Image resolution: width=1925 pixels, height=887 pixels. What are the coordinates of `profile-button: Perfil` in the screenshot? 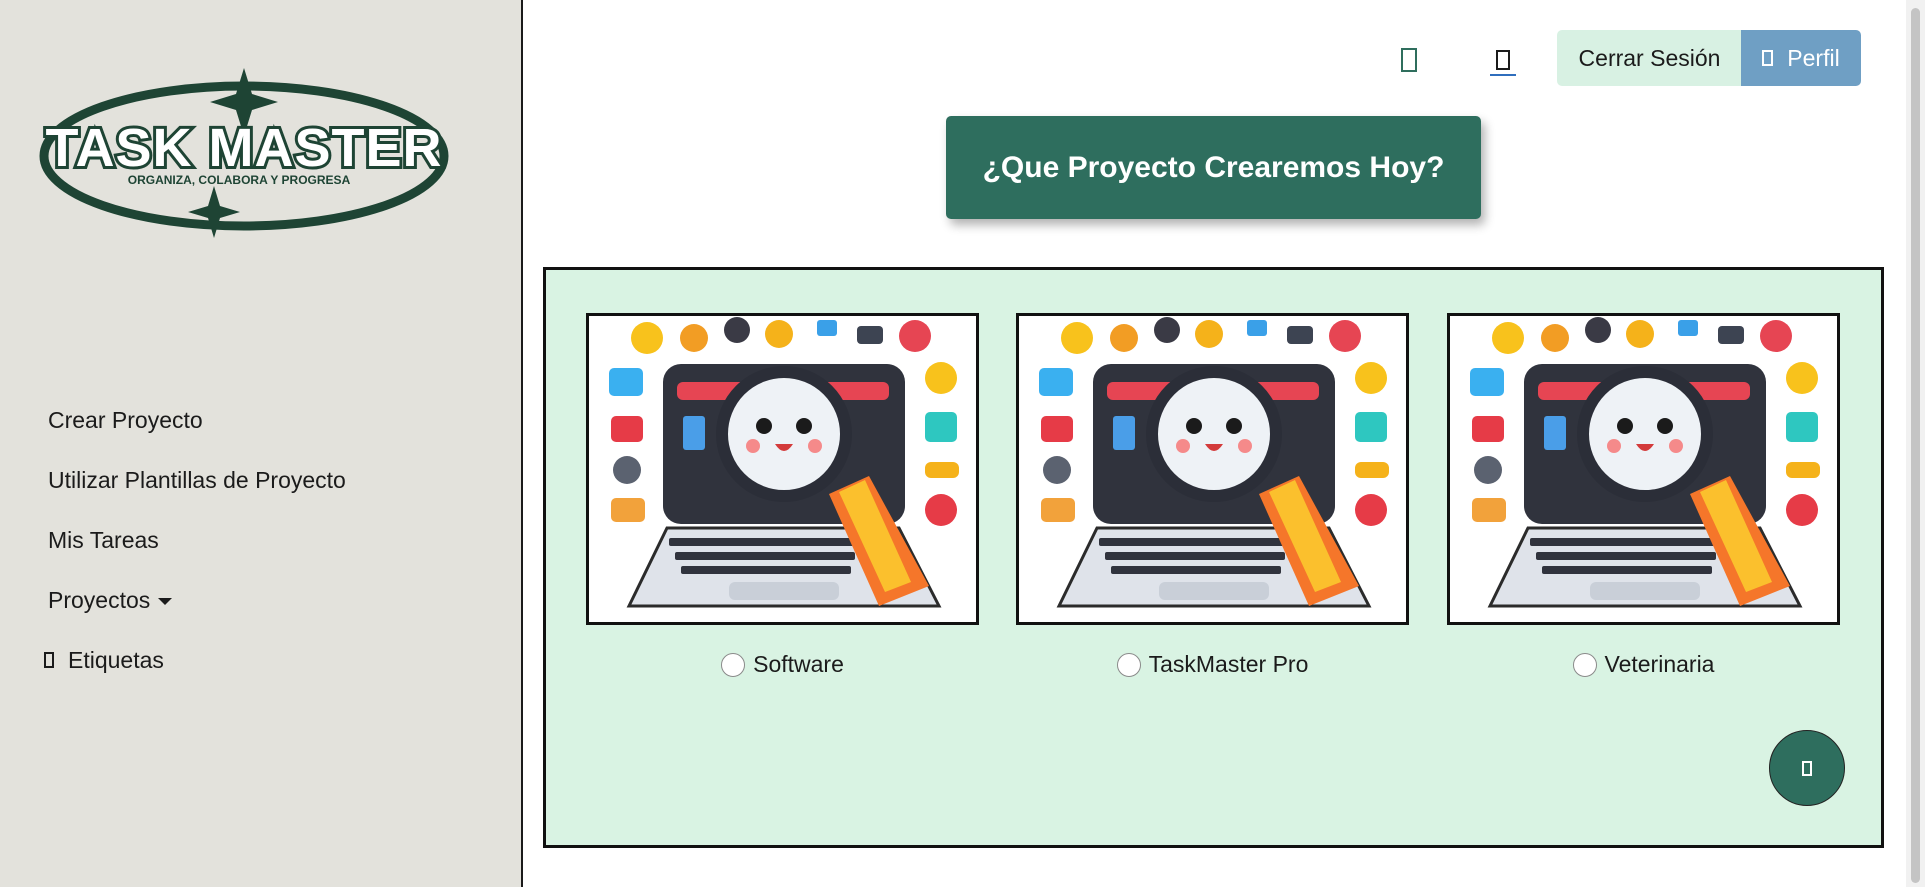 It's located at (1801, 58).